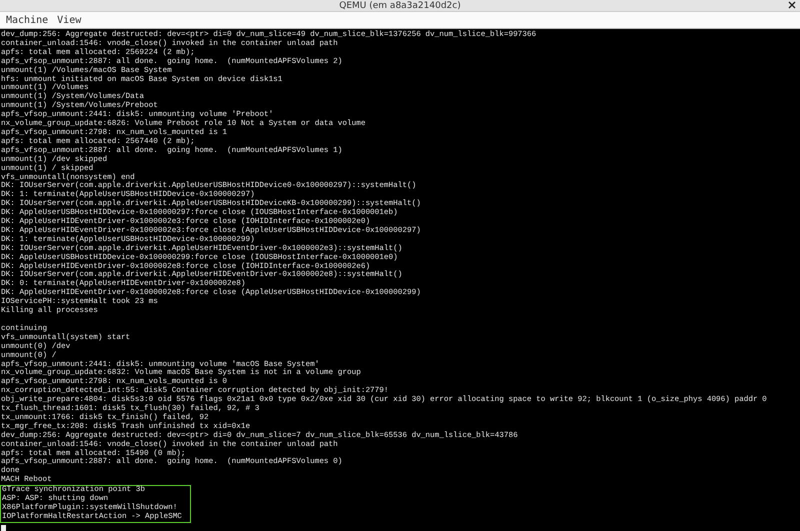 The height and width of the screenshot is (531, 800). Describe the element at coordinates (3, 527) in the screenshot. I see `text-cursor-icon` at that location.